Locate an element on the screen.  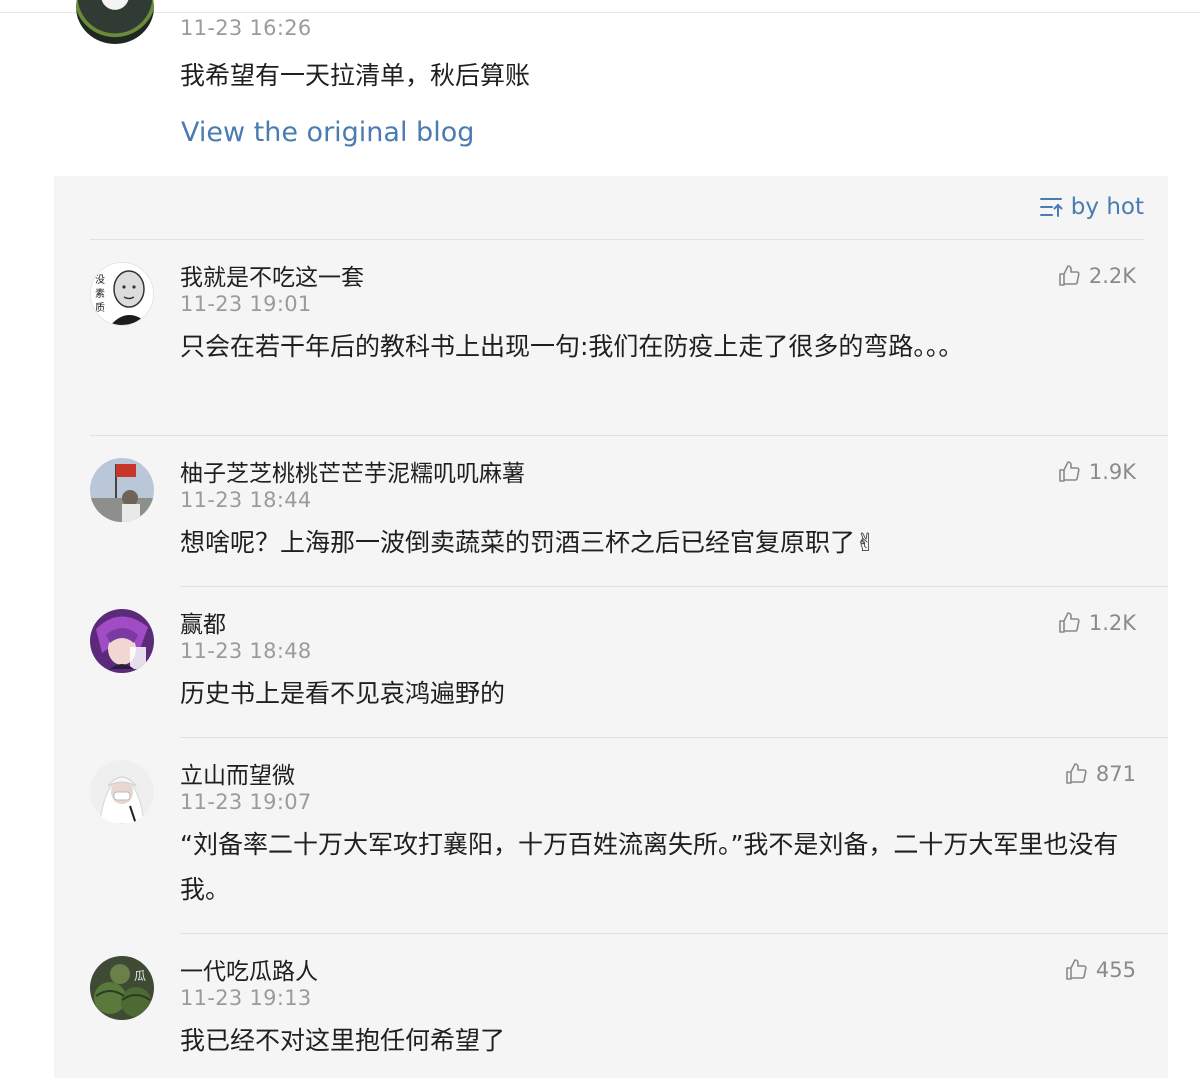
svg-text: 瓜 is located at coordinates (140, 976).